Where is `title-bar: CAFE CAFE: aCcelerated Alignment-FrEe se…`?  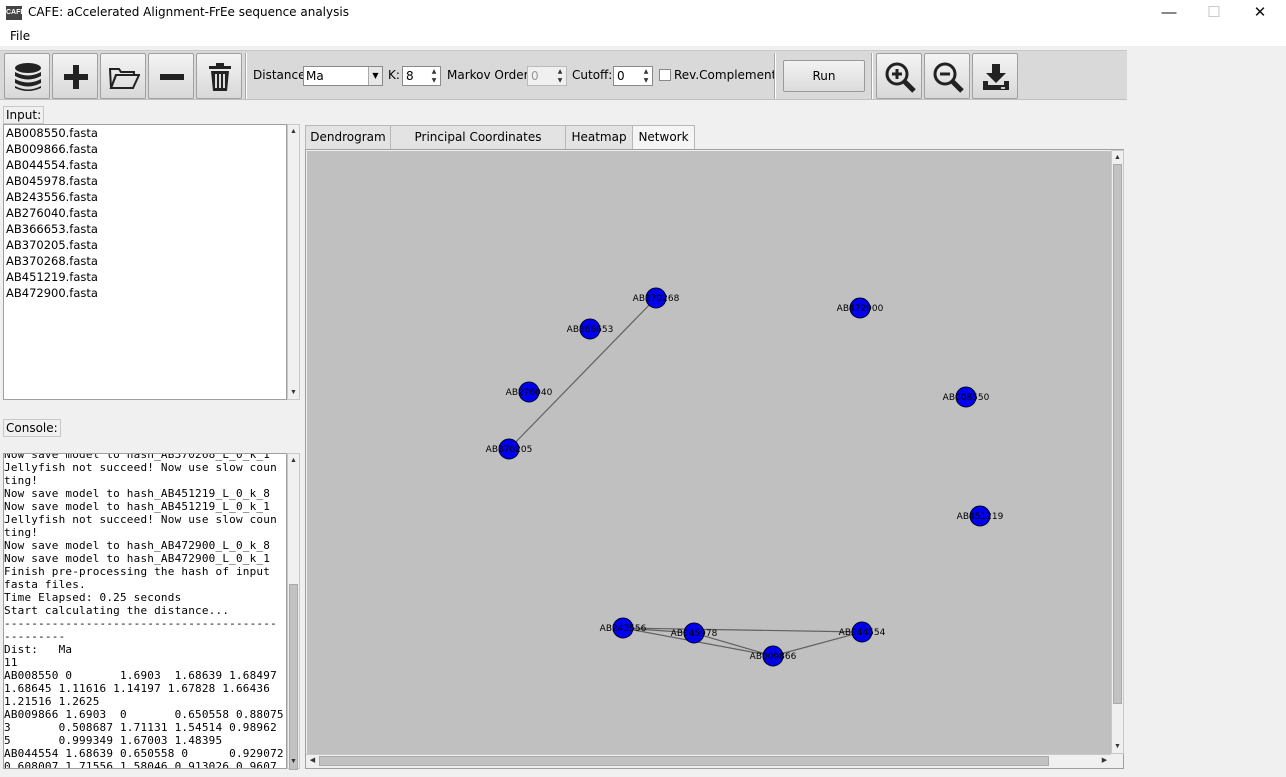
title-bar: CAFE CAFE: aCcelerated Alignment-FrEe se… is located at coordinates (643, 13).